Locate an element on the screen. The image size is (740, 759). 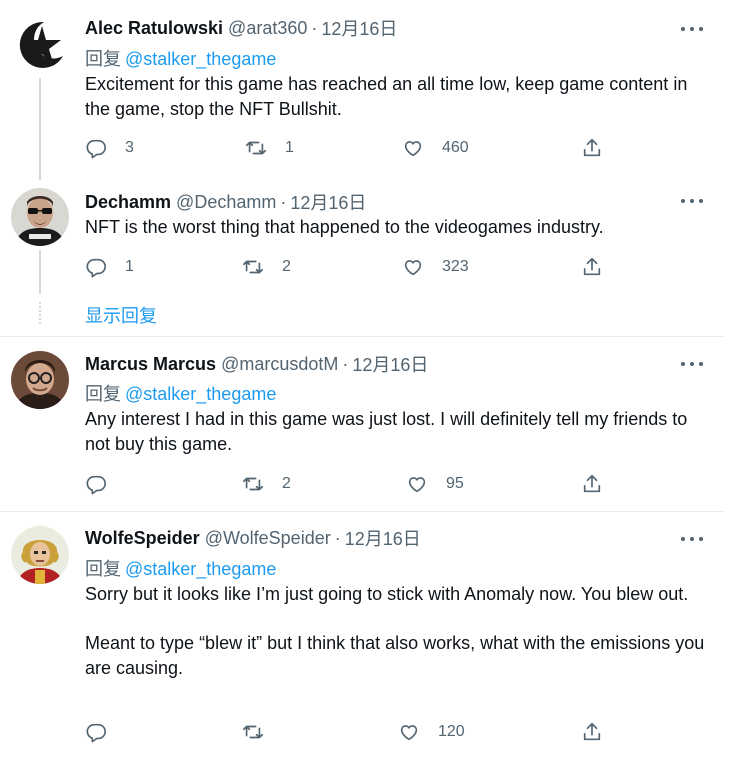
like-button: 120 is located at coordinates (431, 732).